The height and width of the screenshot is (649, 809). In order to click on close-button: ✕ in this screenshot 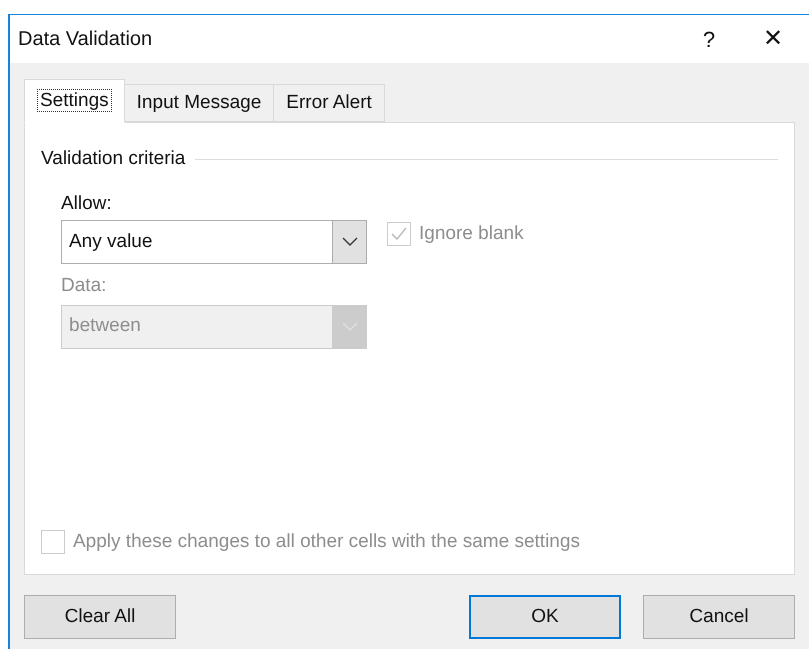, I will do `click(773, 39)`.